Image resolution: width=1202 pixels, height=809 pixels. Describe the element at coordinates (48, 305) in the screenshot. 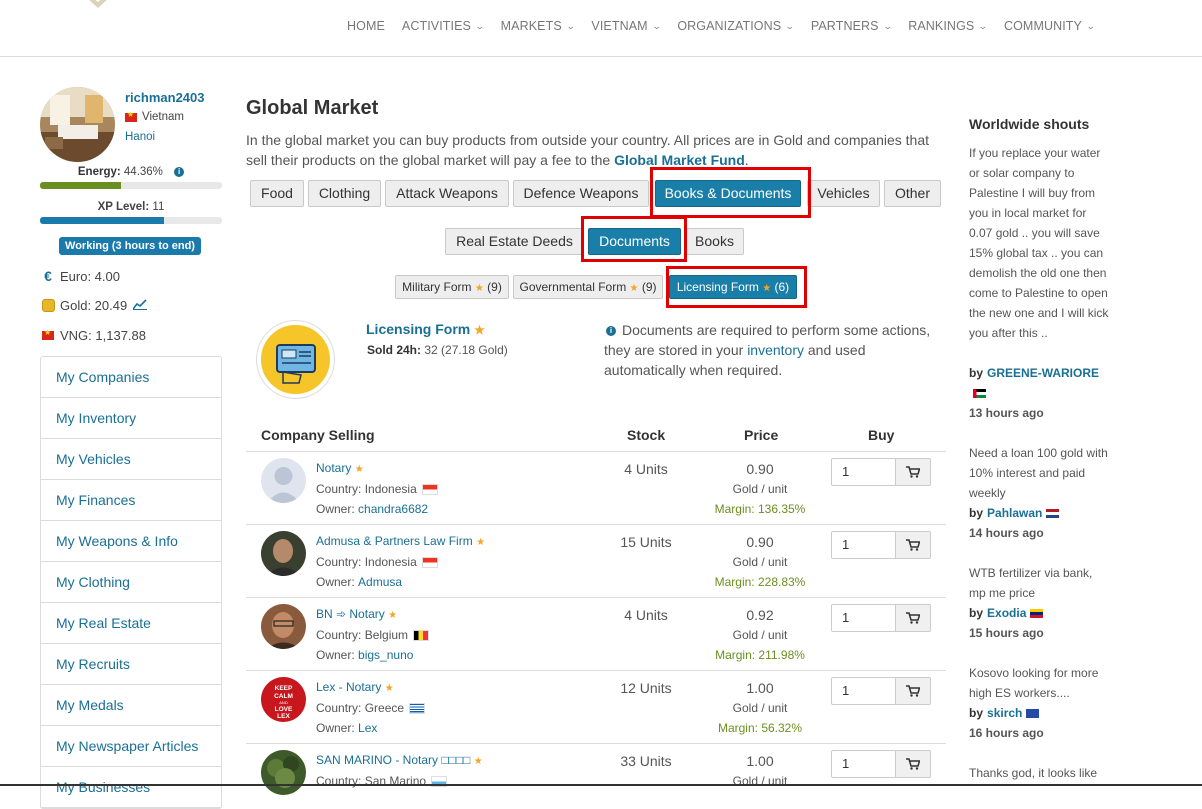

I see `gold-icon` at that location.